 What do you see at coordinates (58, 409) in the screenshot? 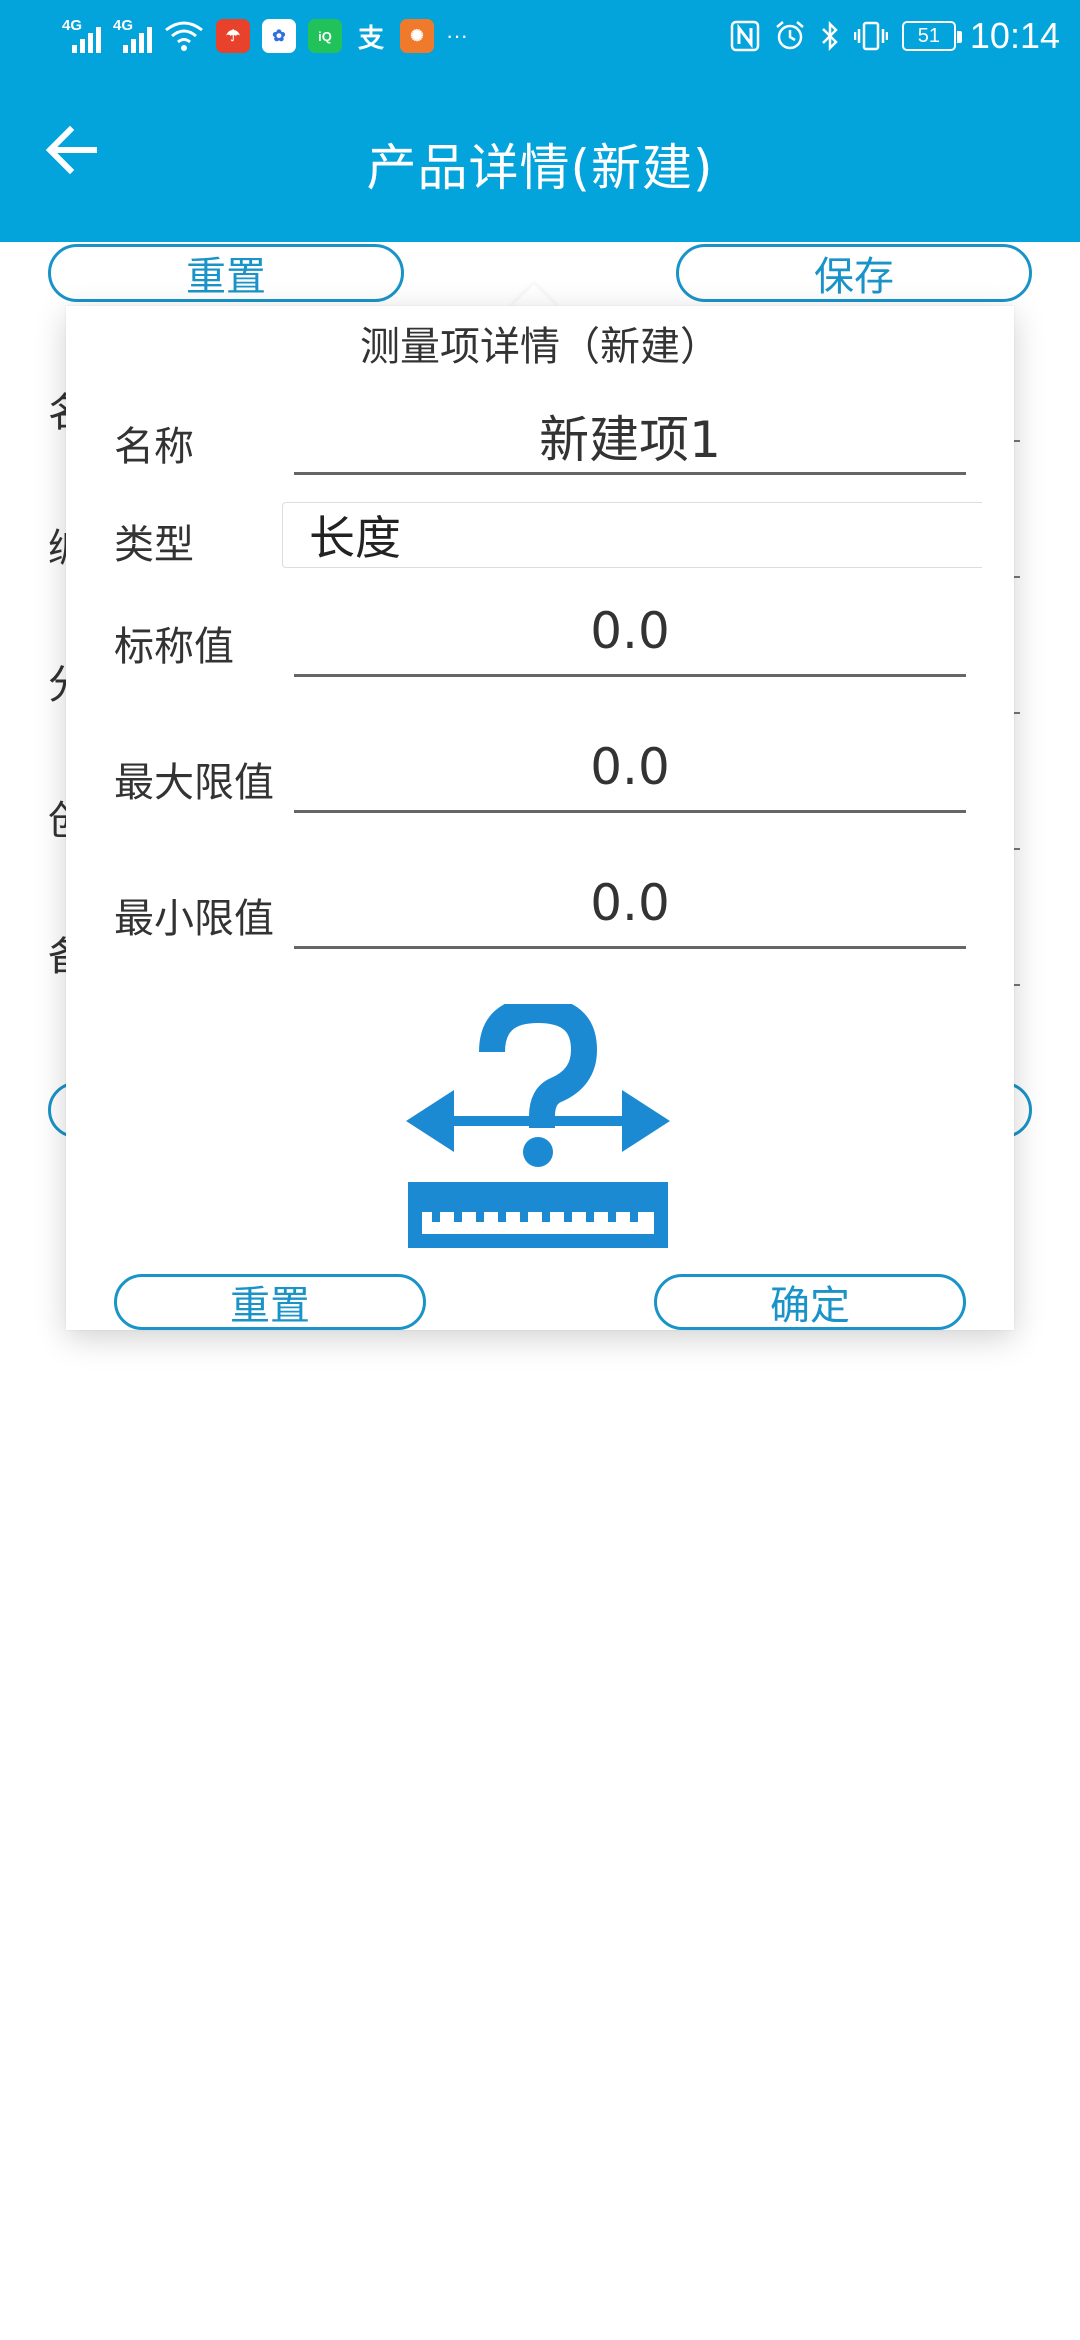
I see `background-row-label-name: 名` at bounding box center [58, 409].